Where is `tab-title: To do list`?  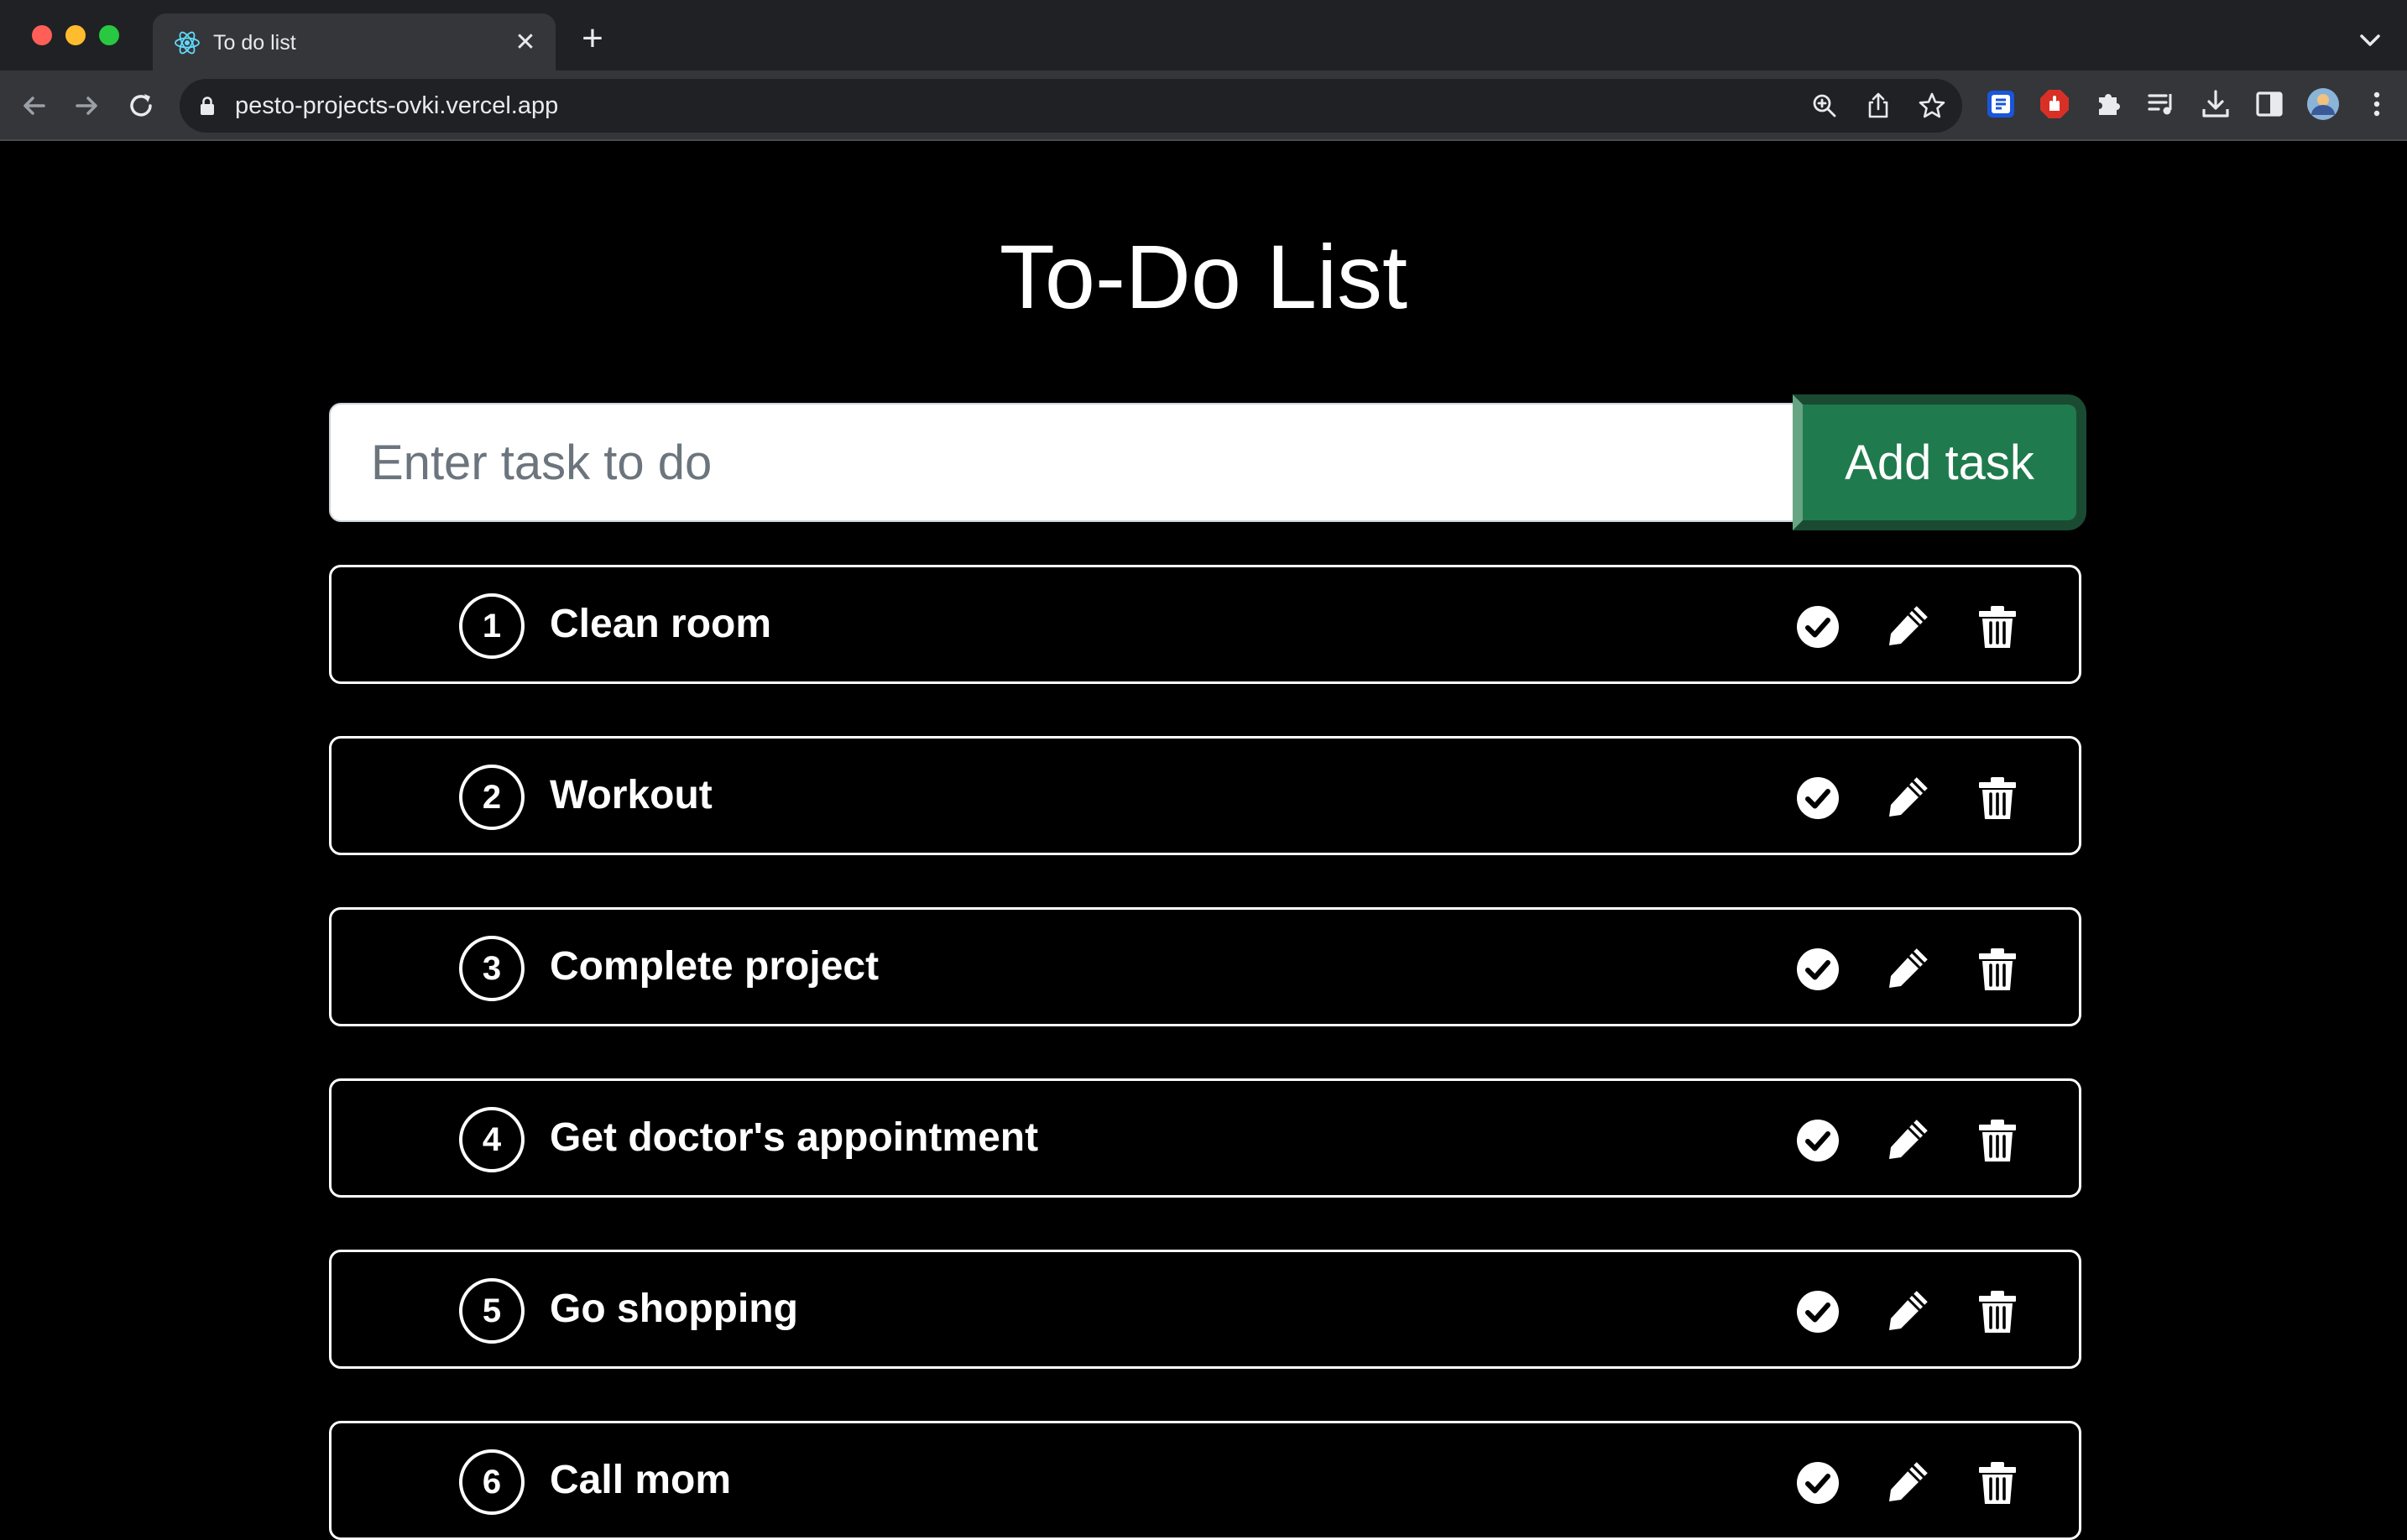 tab-title: To do list is located at coordinates (254, 43).